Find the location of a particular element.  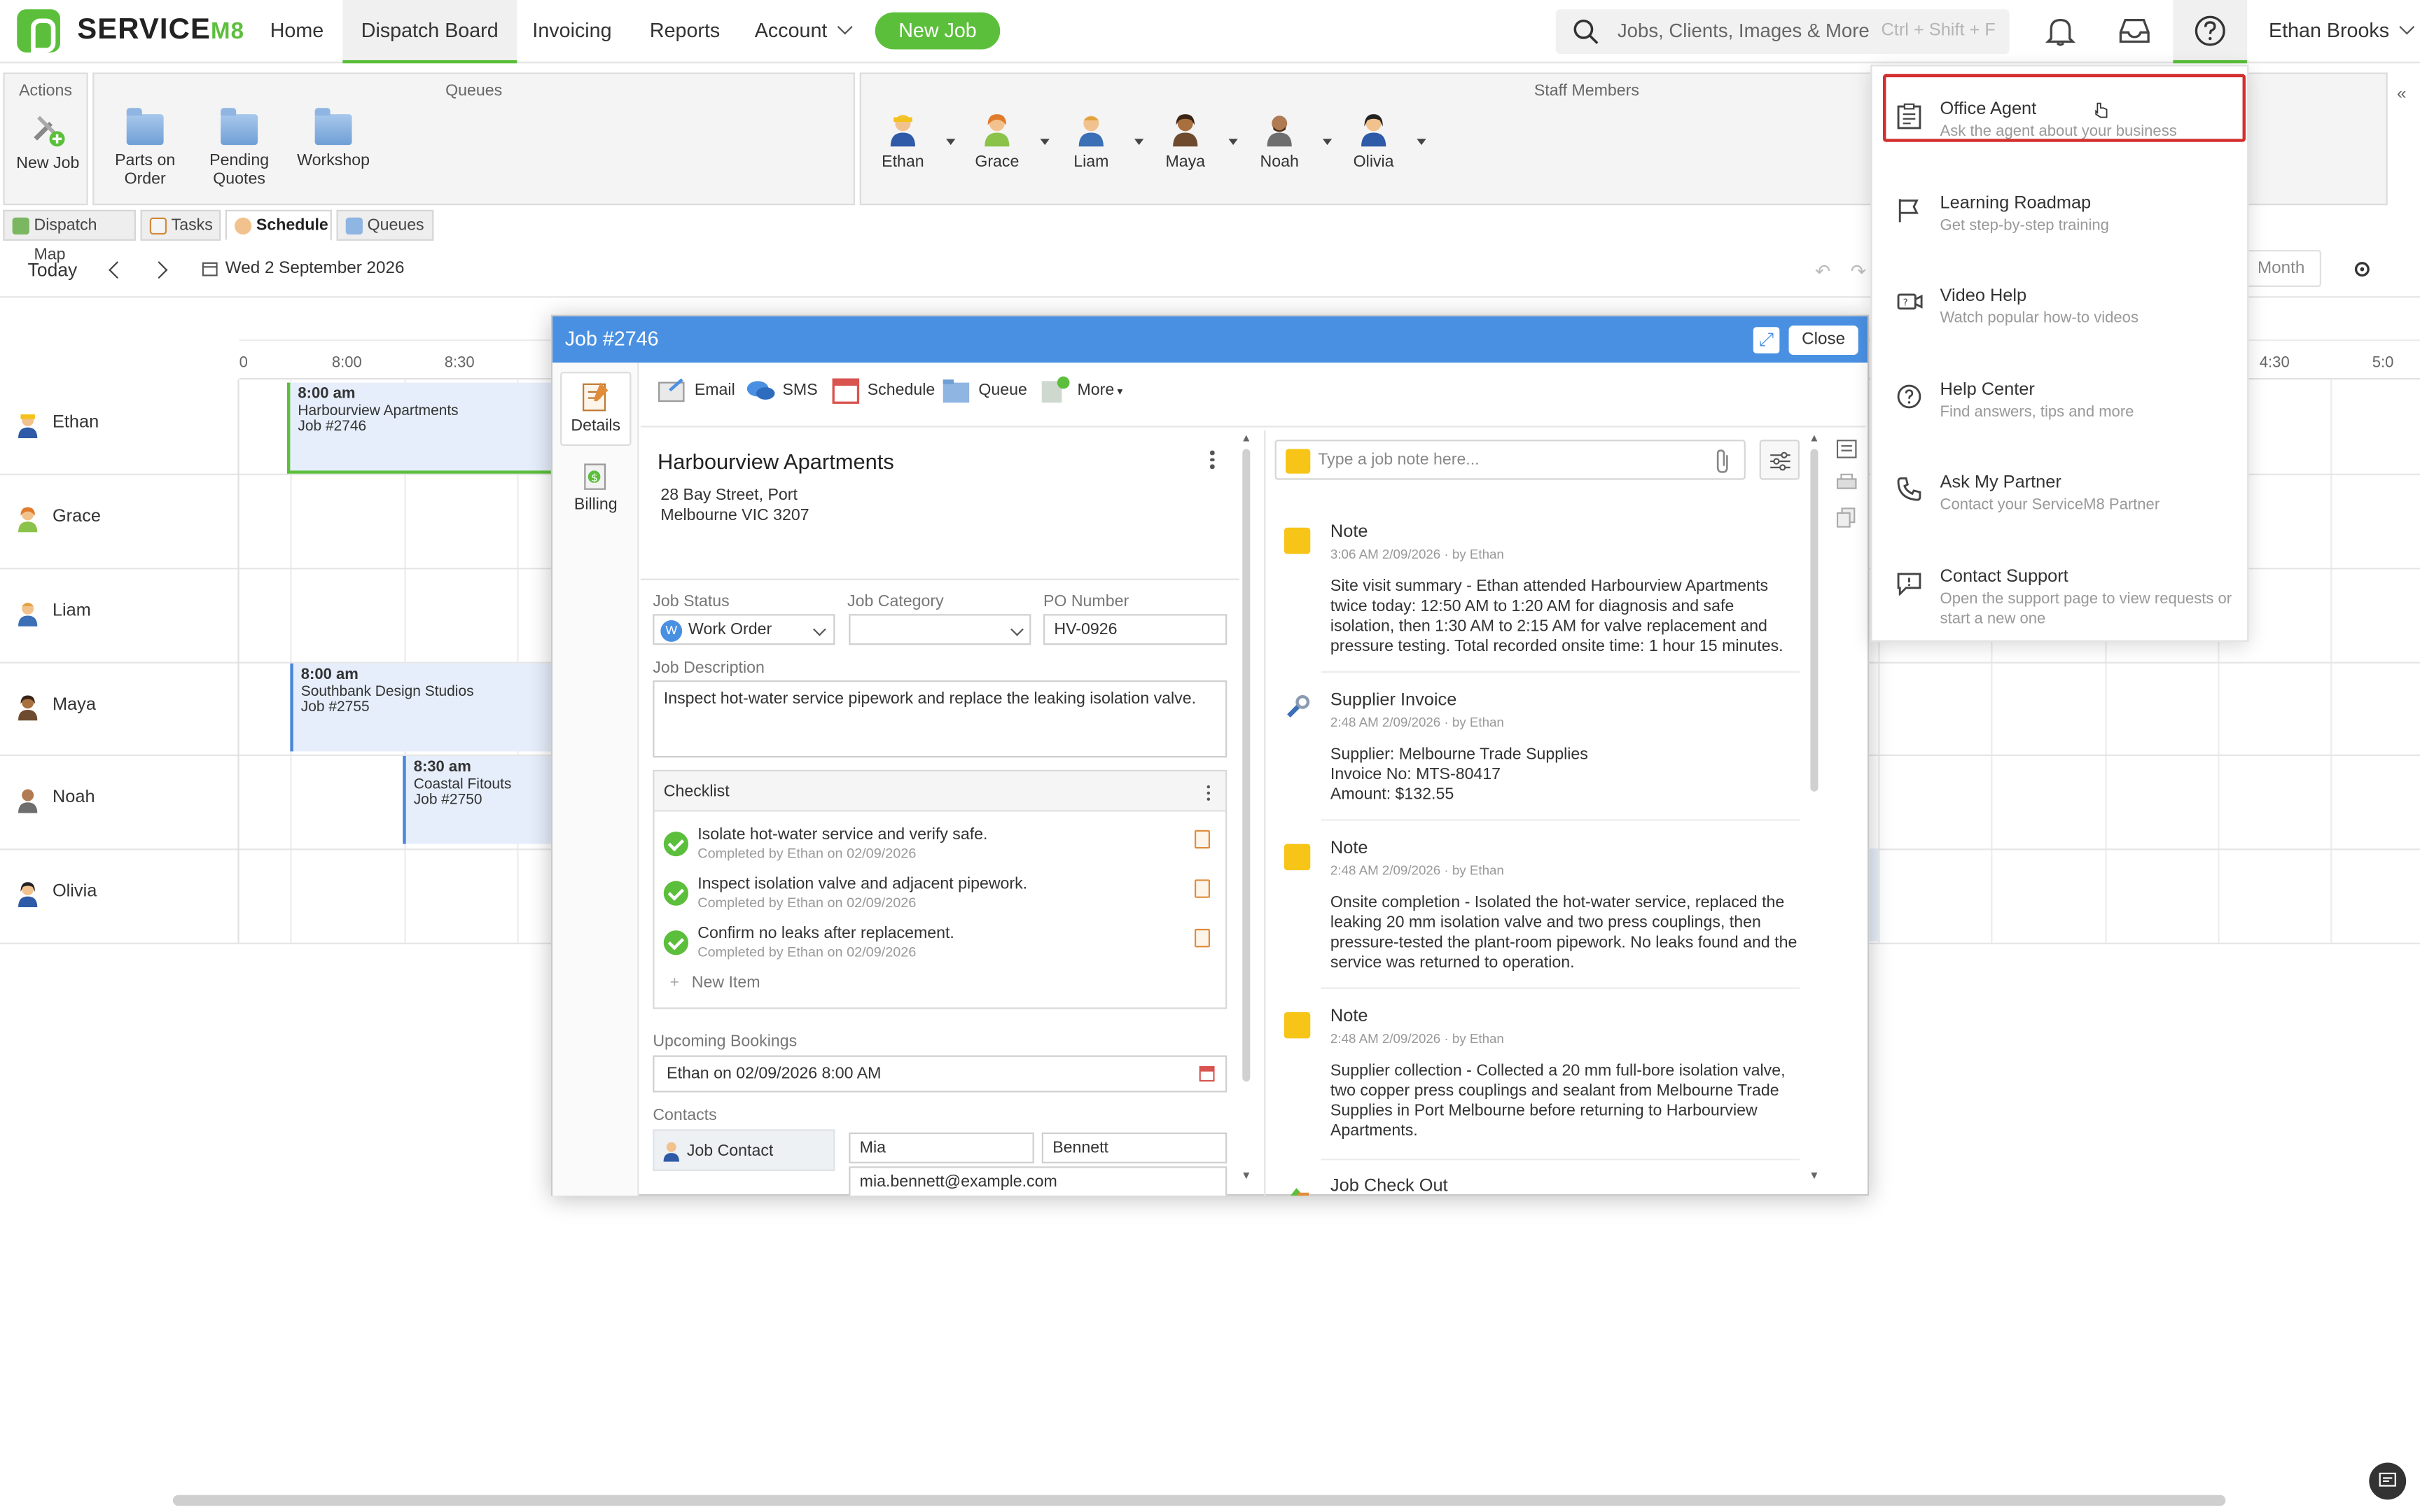

nav-invoicing: Invoicing is located at coordinates (572, 31).